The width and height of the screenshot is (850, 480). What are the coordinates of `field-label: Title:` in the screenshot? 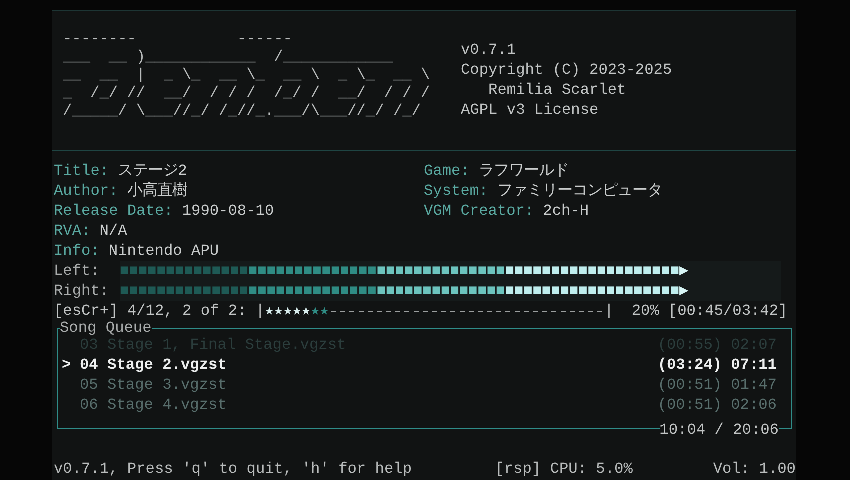 It's located at (82, 171).